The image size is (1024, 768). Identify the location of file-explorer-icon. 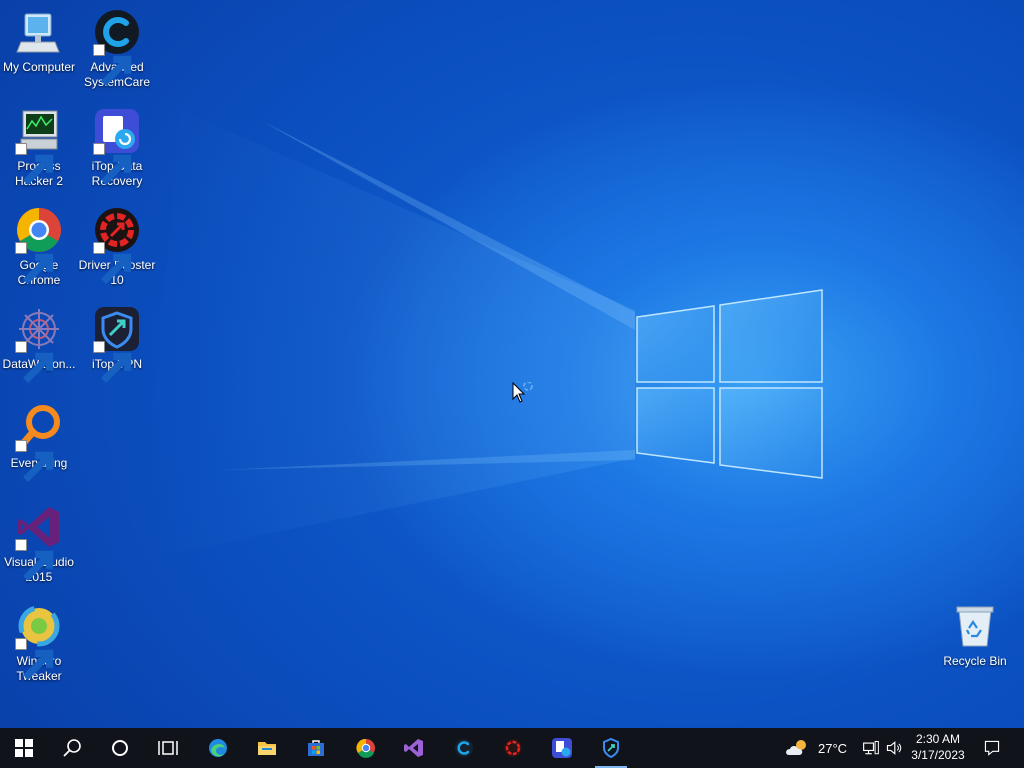
(267, 748).